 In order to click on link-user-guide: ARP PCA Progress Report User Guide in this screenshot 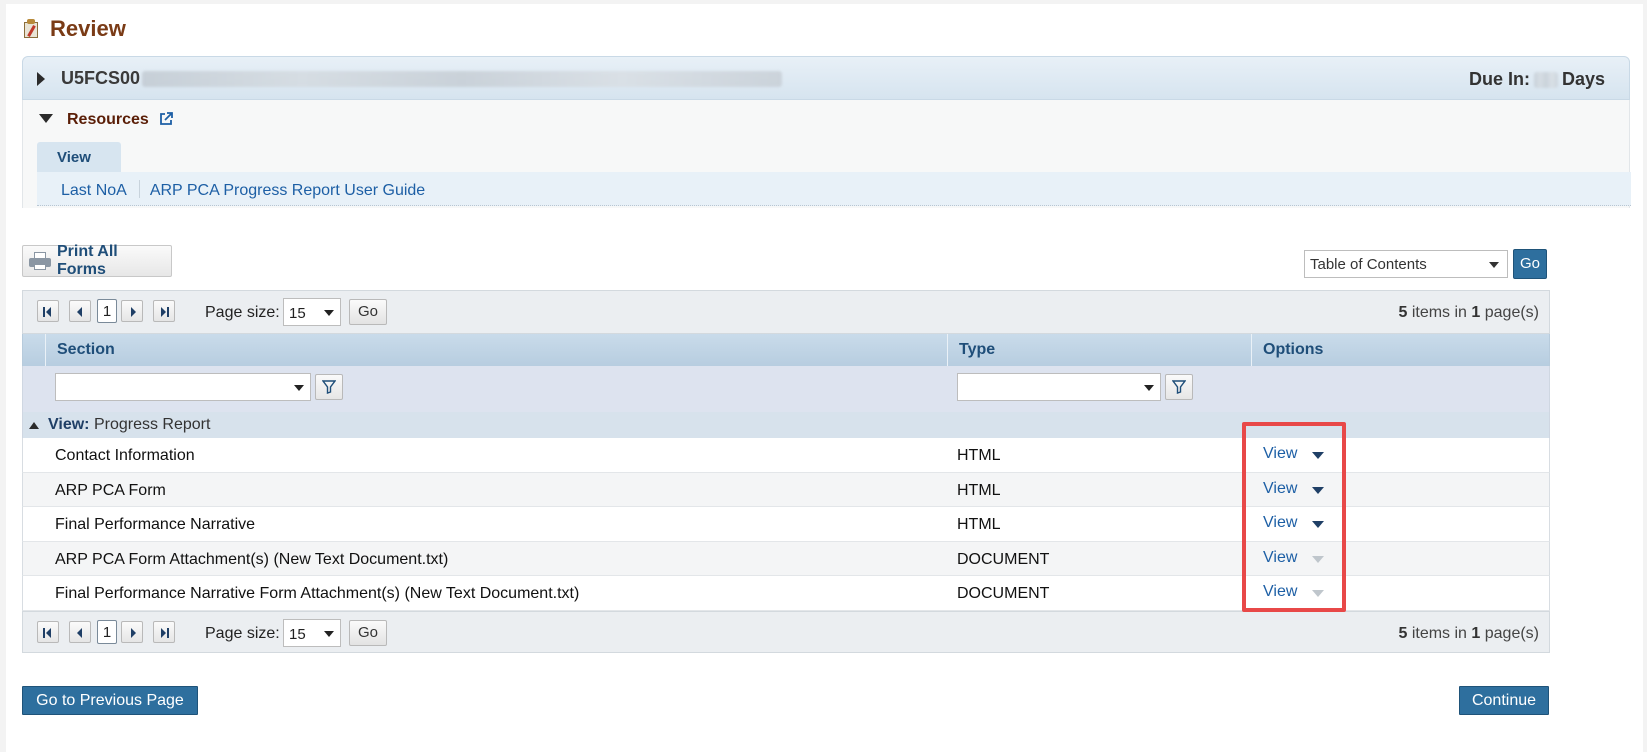, I will do `click(287, 190)`.